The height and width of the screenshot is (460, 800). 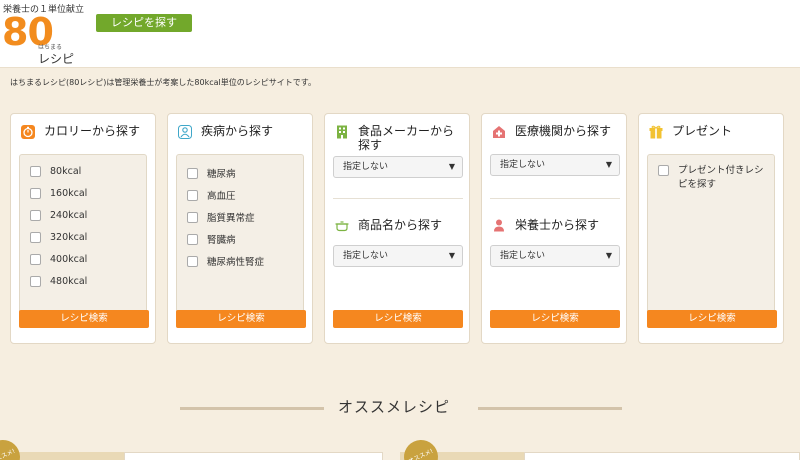 What do you see at coordinates (28, 132) in the screenshot?
I see `calorie-icon` at bounding box center [28, 132].